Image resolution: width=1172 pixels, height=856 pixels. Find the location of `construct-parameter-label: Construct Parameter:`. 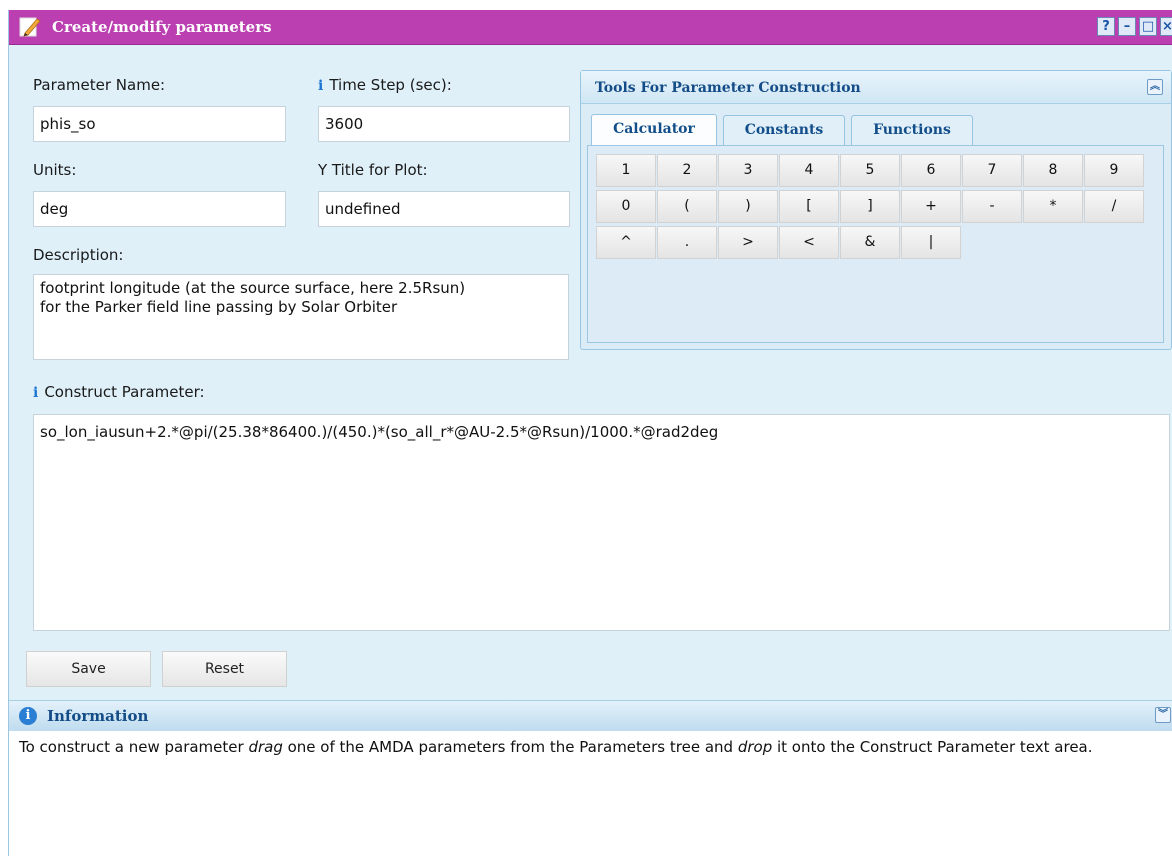

construct-parameter-label: Construct Parameter: is located at coordinates (124, 392).